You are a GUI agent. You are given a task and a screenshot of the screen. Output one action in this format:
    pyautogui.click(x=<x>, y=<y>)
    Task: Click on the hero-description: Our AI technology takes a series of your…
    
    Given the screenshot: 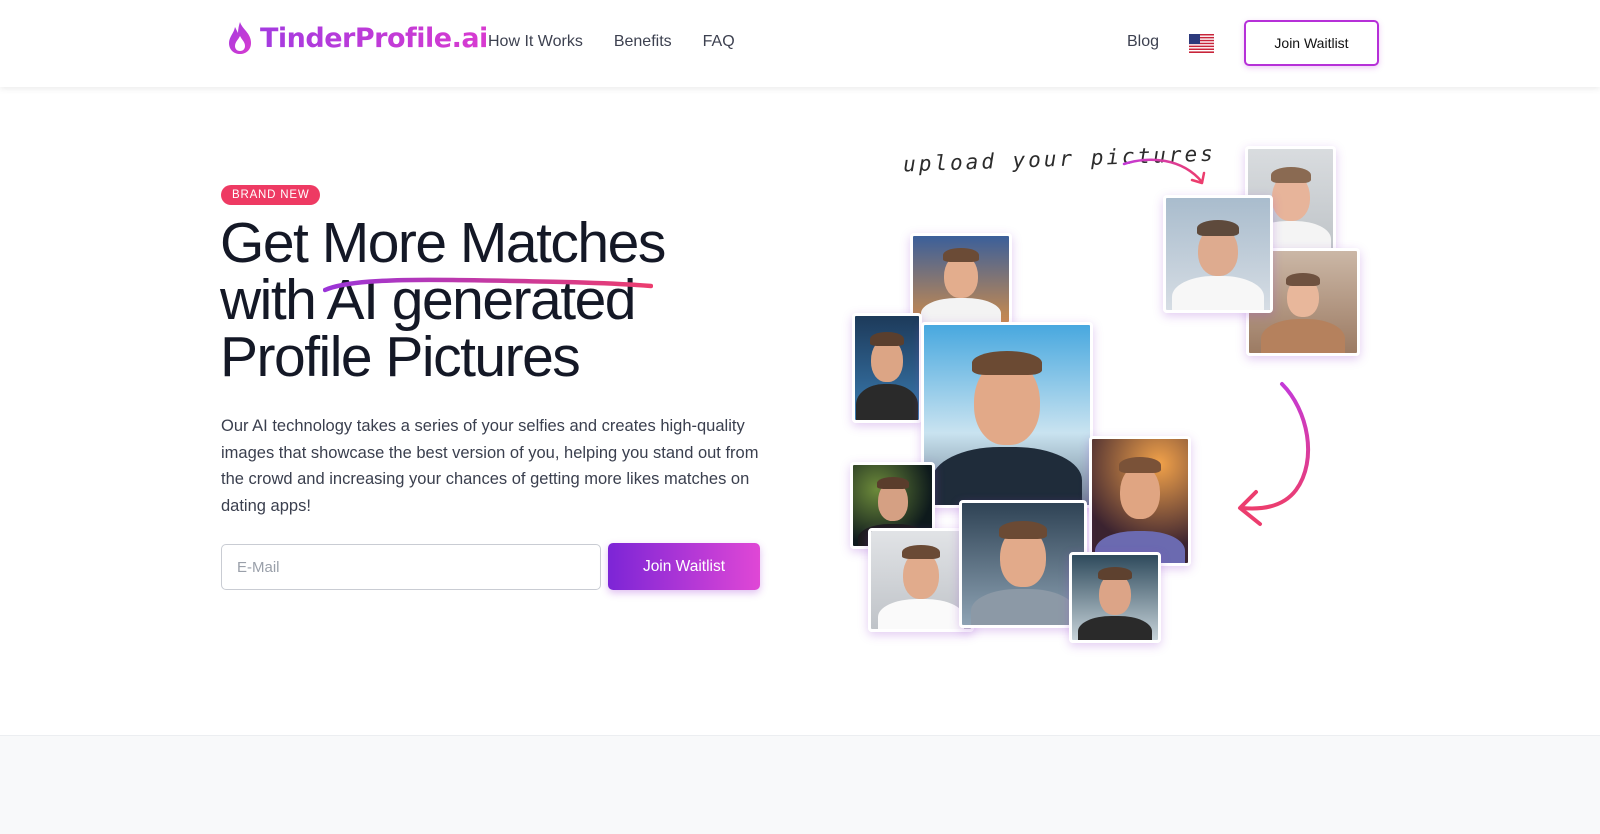 What is the action you would take?
    pyautogui.click(x=490, y=466)
    